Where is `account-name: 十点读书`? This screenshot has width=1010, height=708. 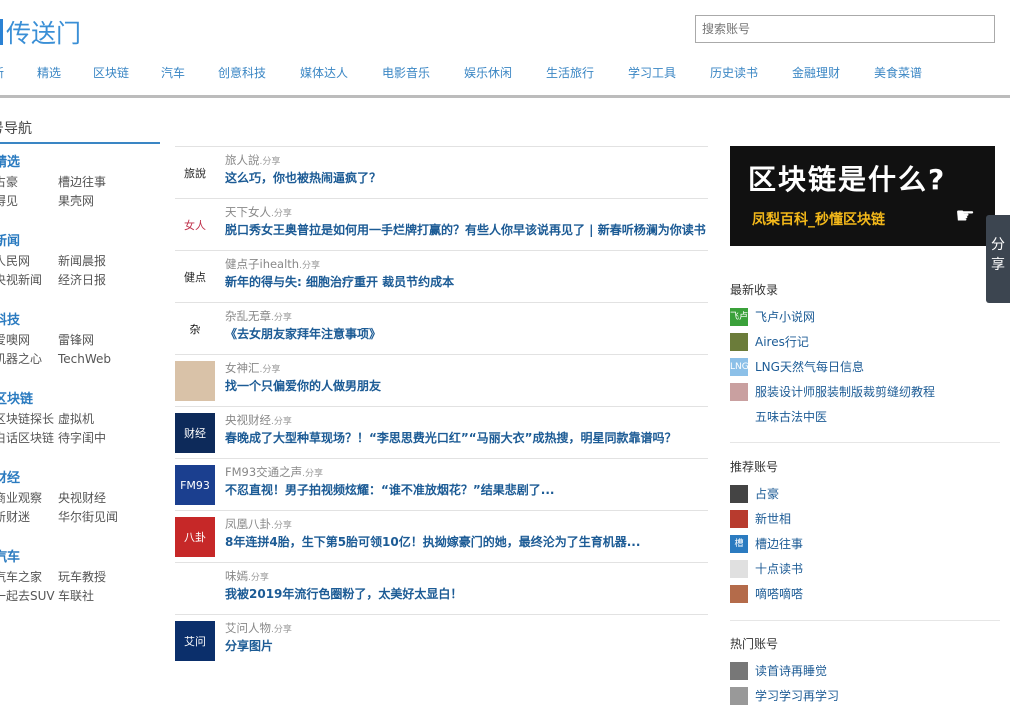
account-name: 十点读书 is located at coordinates (779, 568).